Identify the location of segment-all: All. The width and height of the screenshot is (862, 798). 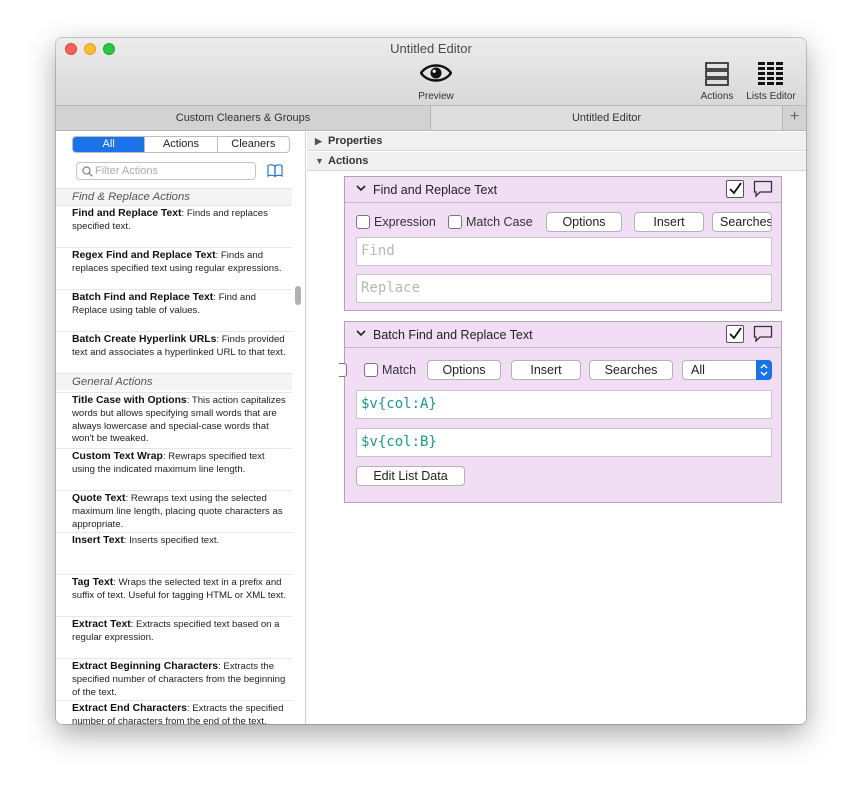
(109, 144).